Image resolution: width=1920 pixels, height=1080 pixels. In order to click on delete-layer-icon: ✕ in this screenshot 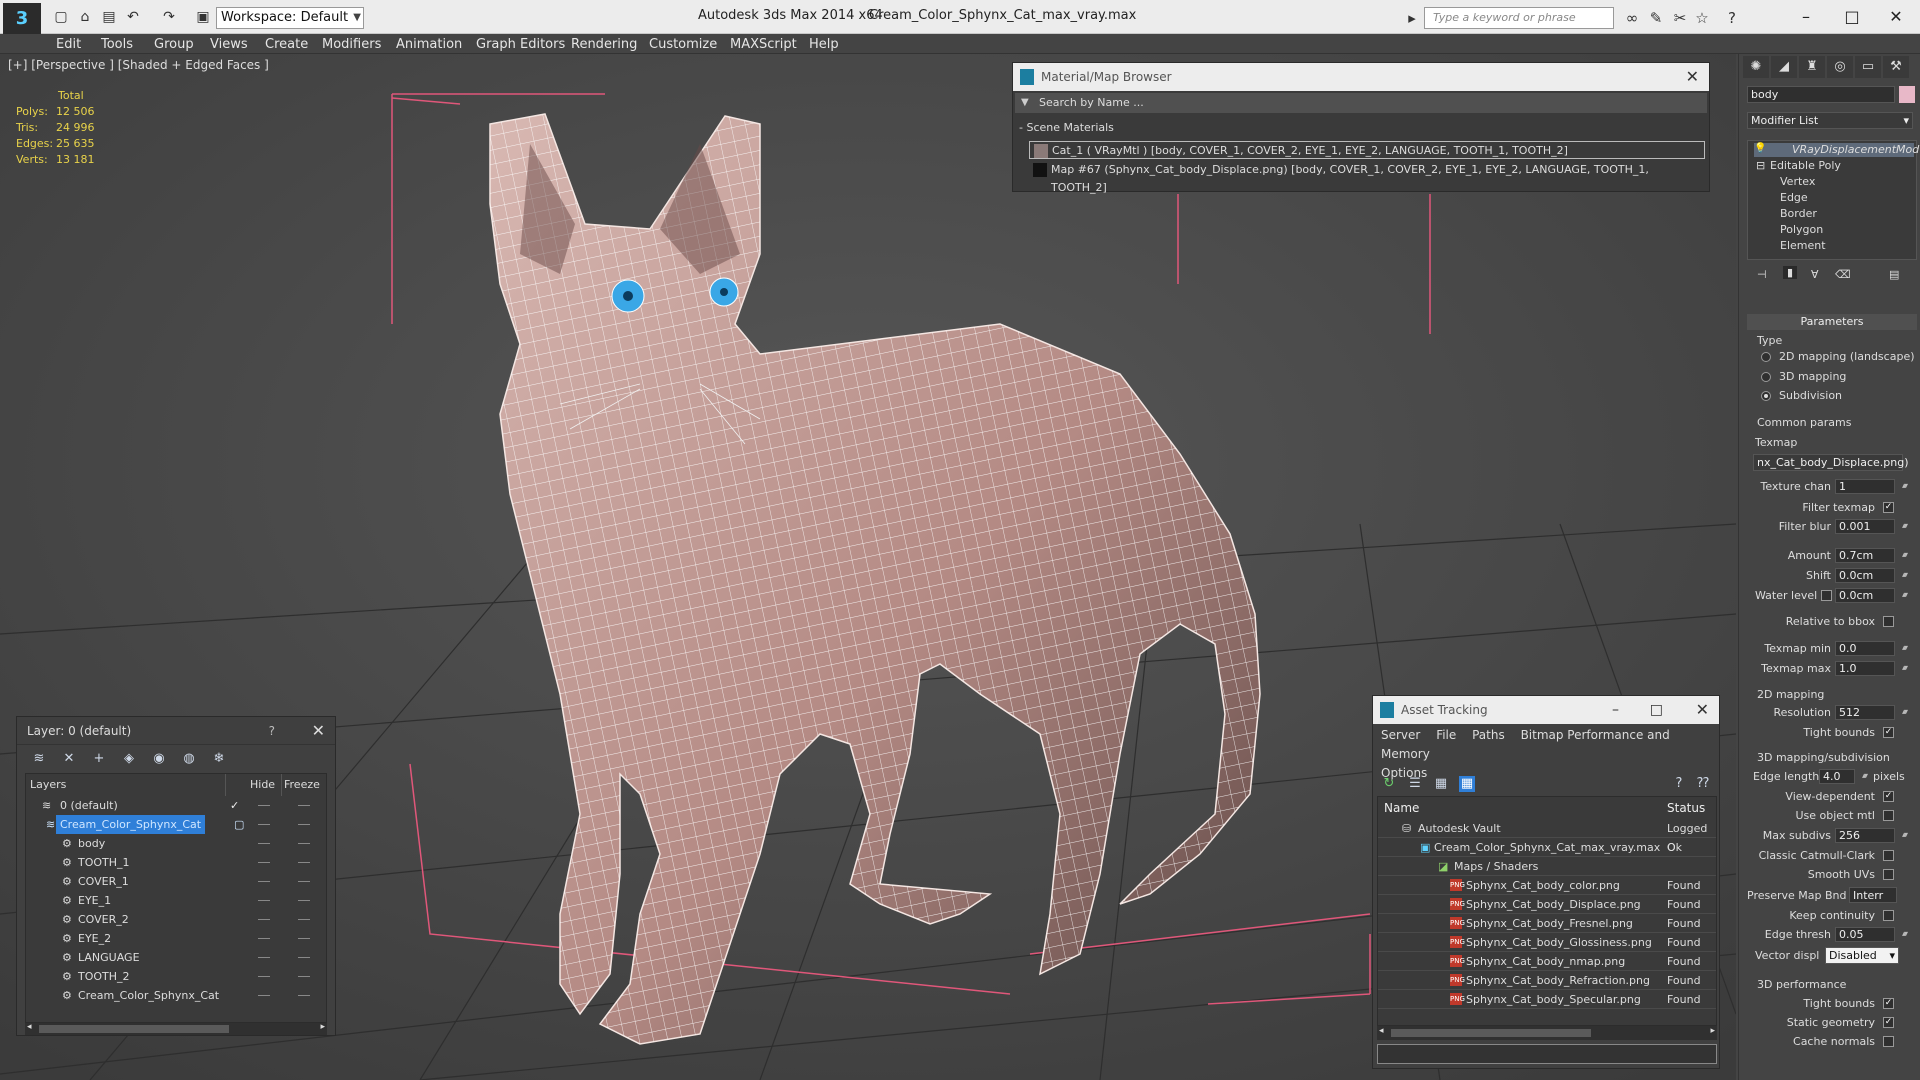, I will do `click(69, 759)`.